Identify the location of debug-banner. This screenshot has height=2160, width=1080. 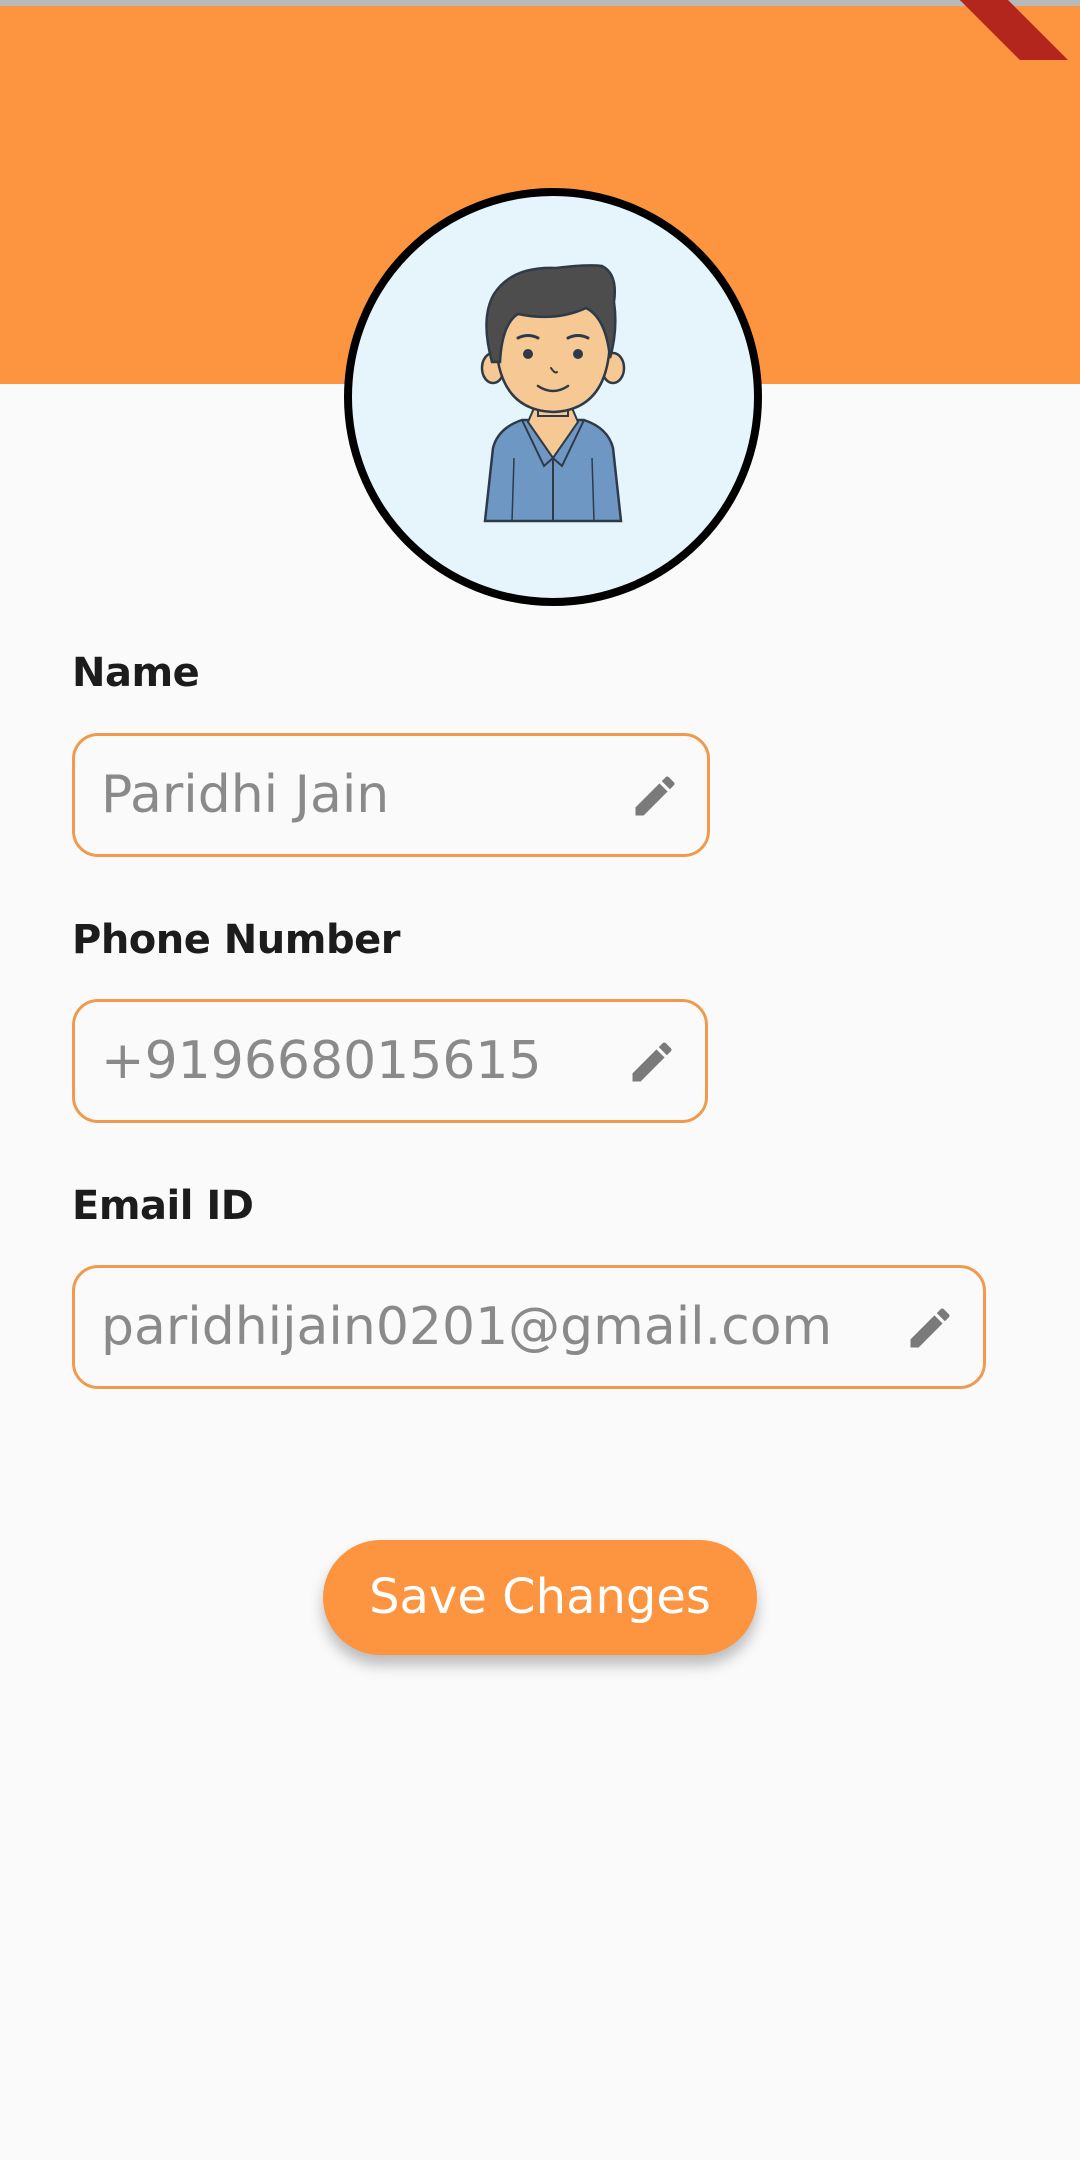
(1020, 30).